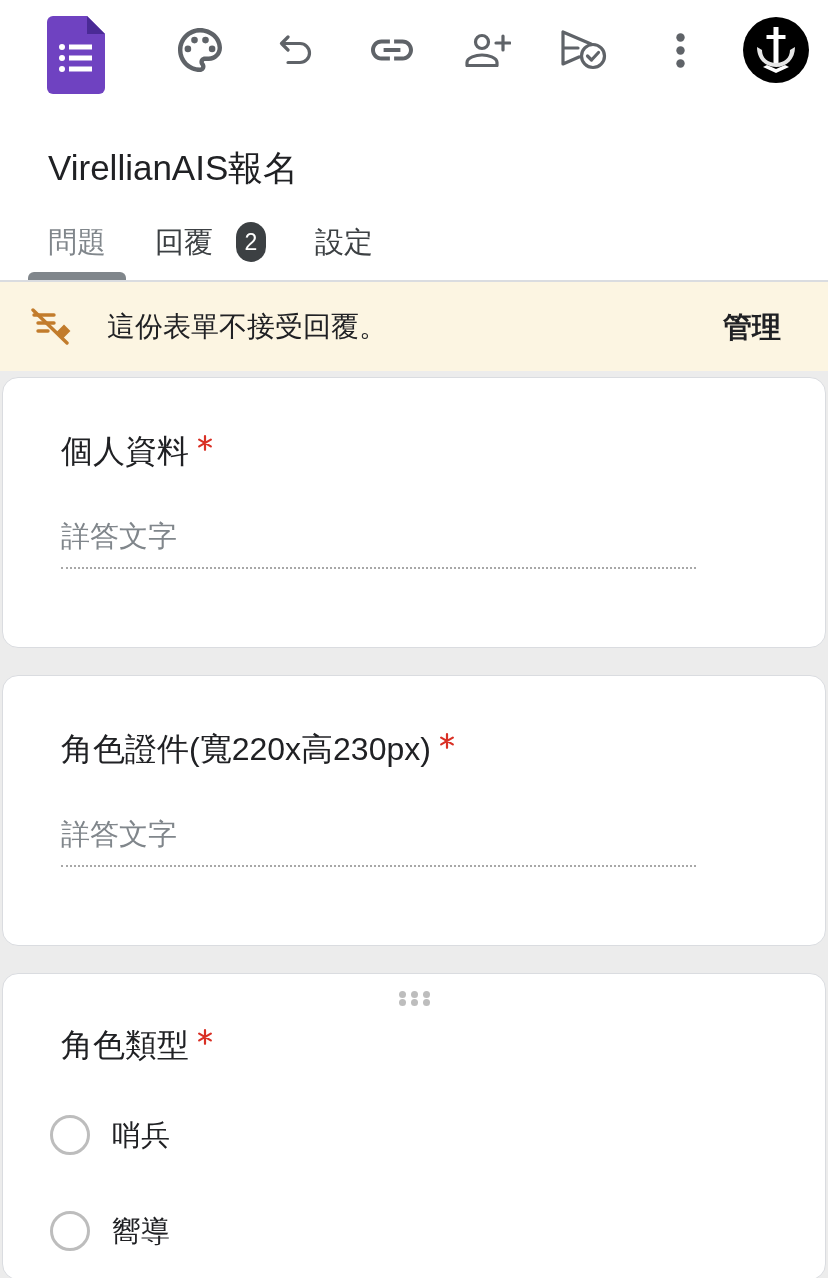 The image size is (828, 1278). Describe the element at coordinates (125, 451) in the screenshot. I see `question-title: 個人資料` at that location.